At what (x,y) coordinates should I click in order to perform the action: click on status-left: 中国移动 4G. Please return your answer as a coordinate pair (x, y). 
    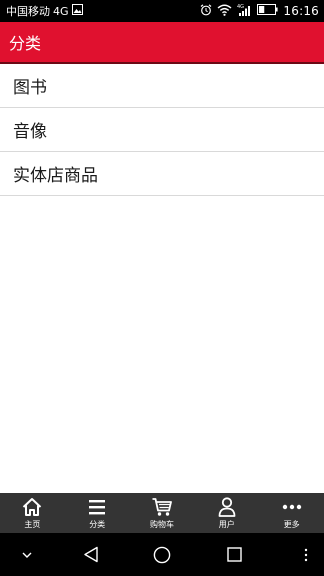
    Looking at the image, I should click on (44, 11).